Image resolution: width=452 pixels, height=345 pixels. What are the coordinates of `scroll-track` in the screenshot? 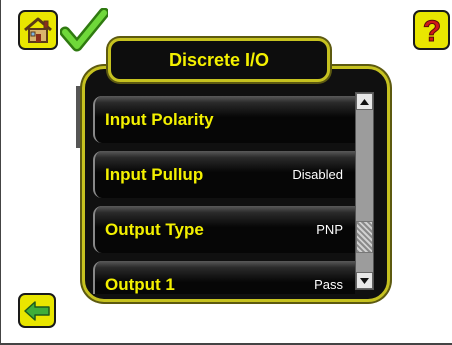 It's located at (364, 191).